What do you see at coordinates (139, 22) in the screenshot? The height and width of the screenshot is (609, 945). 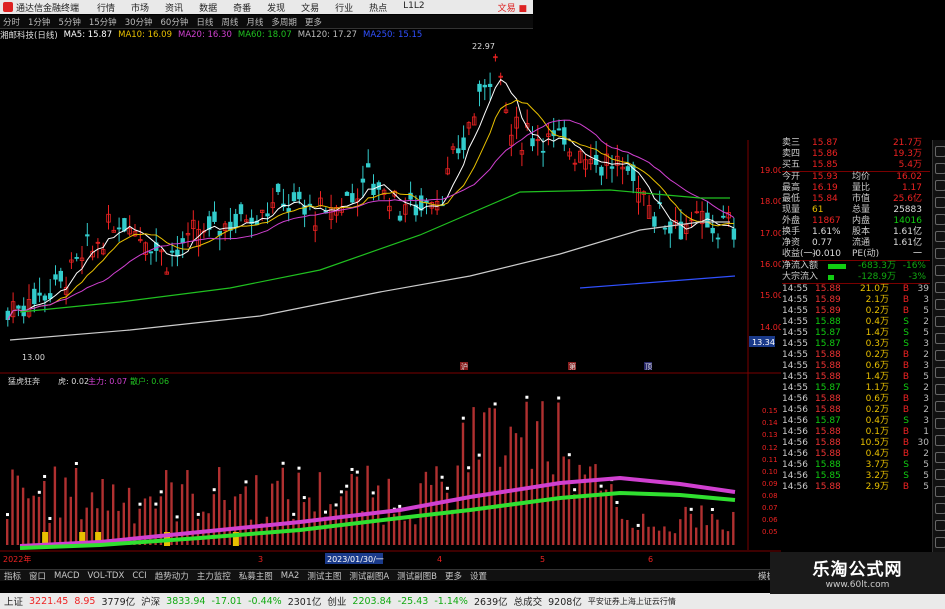 I see `period-tab: 30分钟` at bounding box center [139, 22].